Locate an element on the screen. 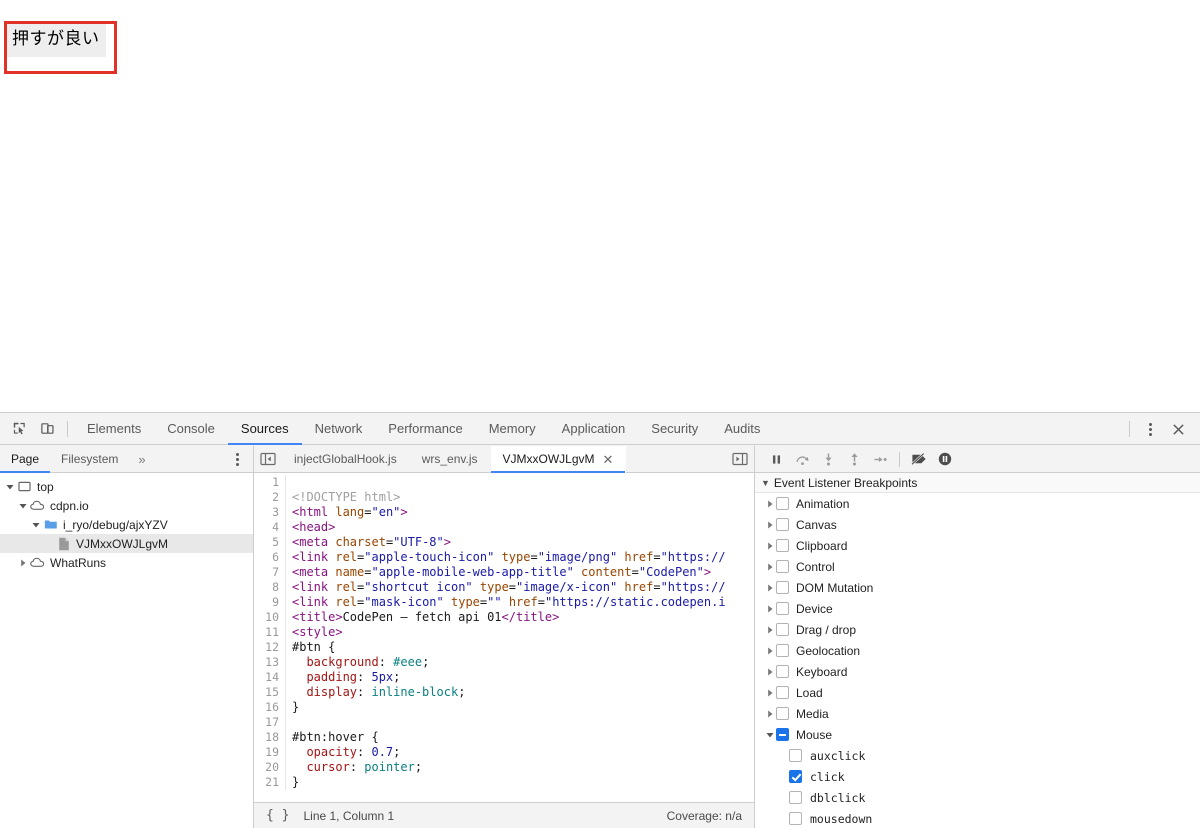 This screenshot has height=828, width=1200. breakpoint-category-row: Device is located at coordinates (977, 608).